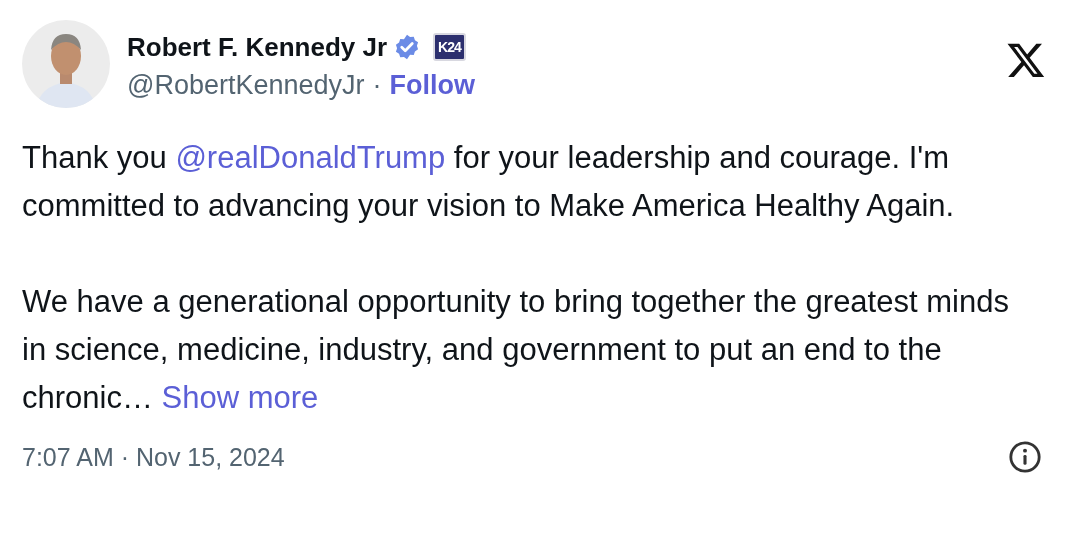 The height and width of the screenshot is (545, 1080). What do you see at coordinates (432, 85) in the screenshot?
I see `follow-link: Follow` at bounding box center [432, 85].